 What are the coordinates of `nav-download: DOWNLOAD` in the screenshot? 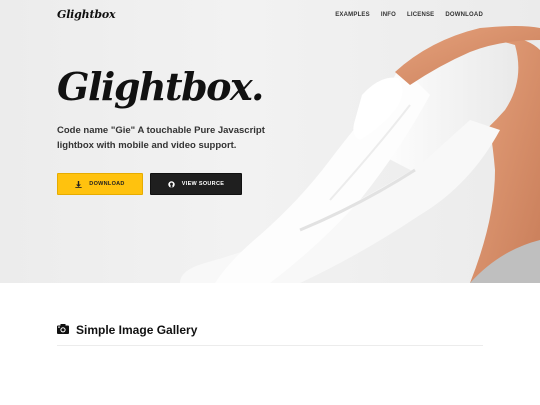 It's located at (464, 15).